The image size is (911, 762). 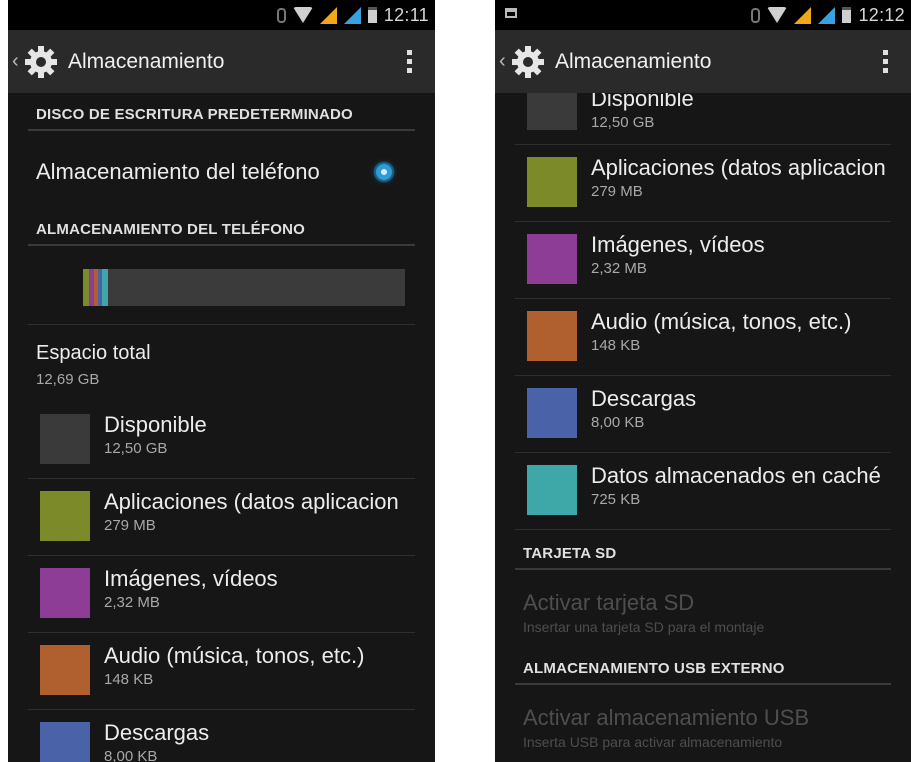 What do you see at coordinates (570, 553) in the screenshot?
I see `section-header-sd: TARJETA SD` at bounding box center [570, 553].